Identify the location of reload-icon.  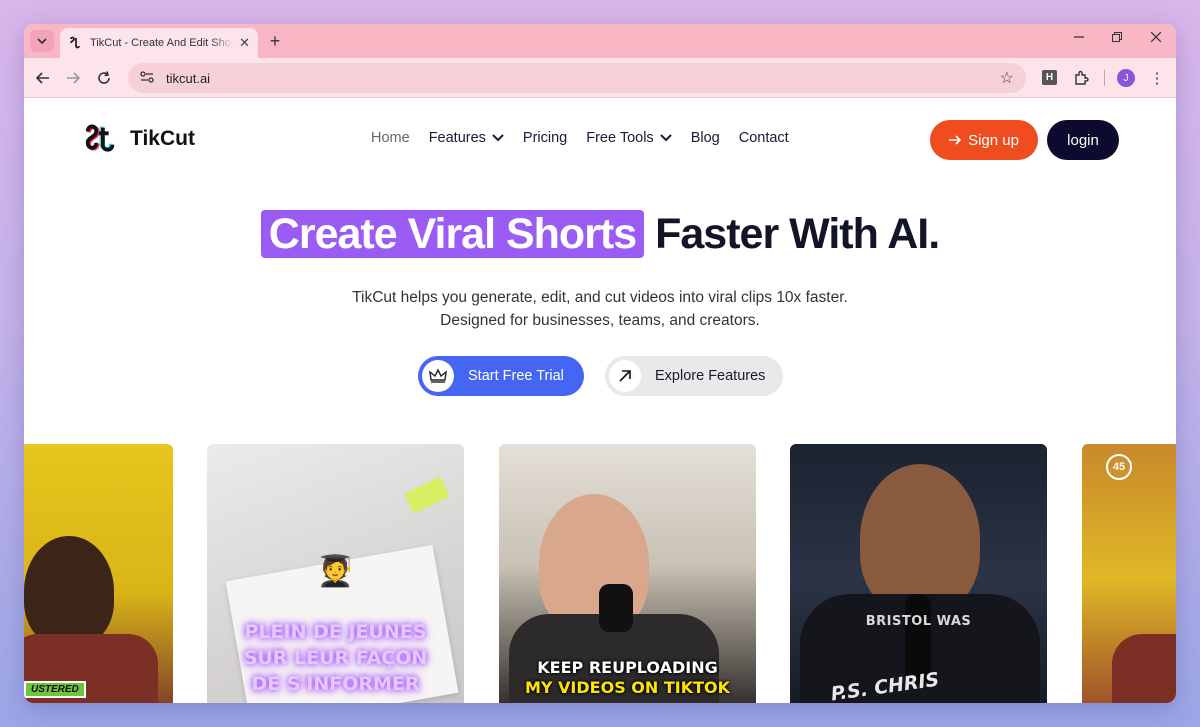
(104, 78).